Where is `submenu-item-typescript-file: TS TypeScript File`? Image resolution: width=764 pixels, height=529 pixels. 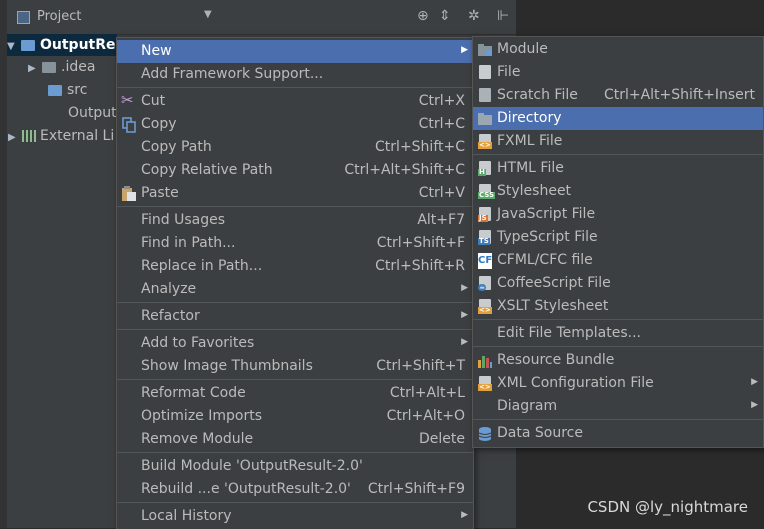 submenu-item-typescript-file: TS TypeScript File is located at coordinates (618, 237).